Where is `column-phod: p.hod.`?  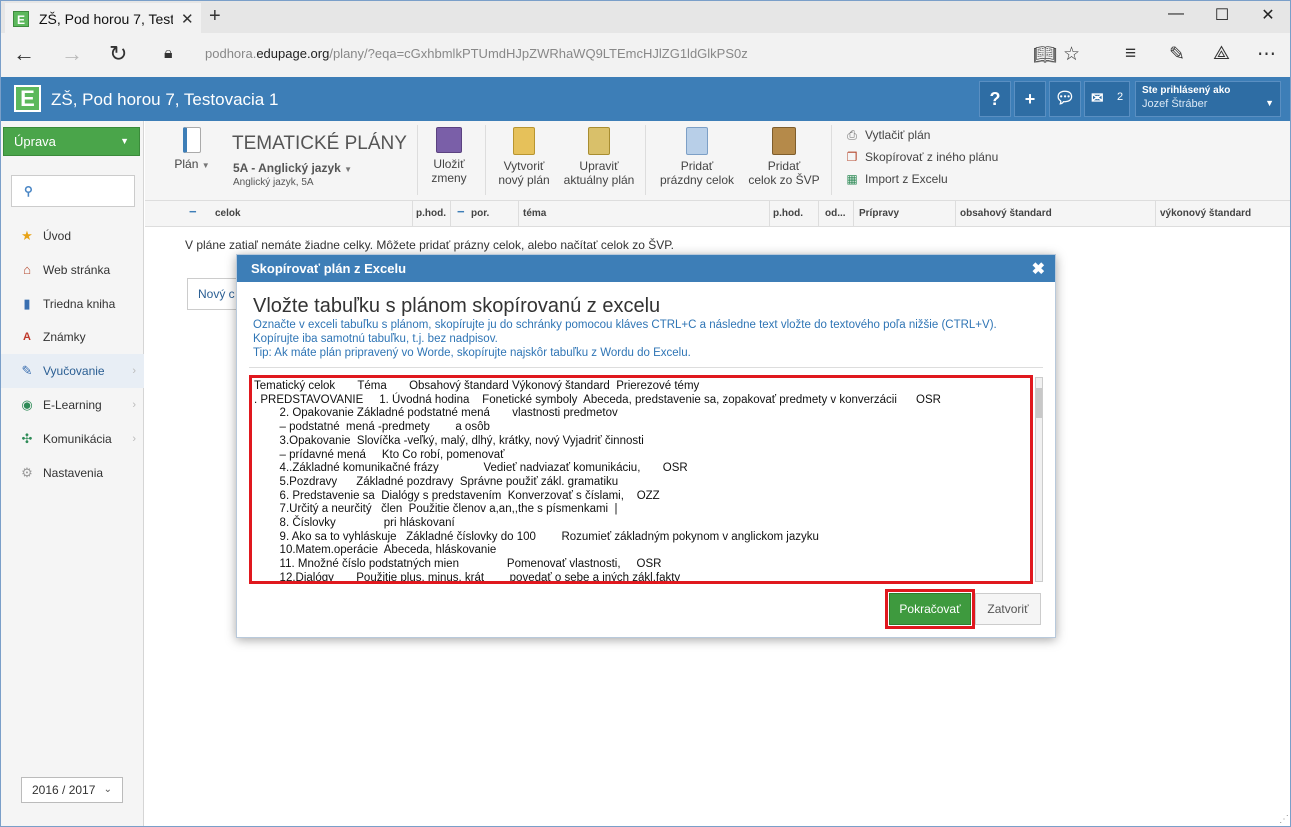
column-phod: p.hod. is located at coordinates (431, 213).